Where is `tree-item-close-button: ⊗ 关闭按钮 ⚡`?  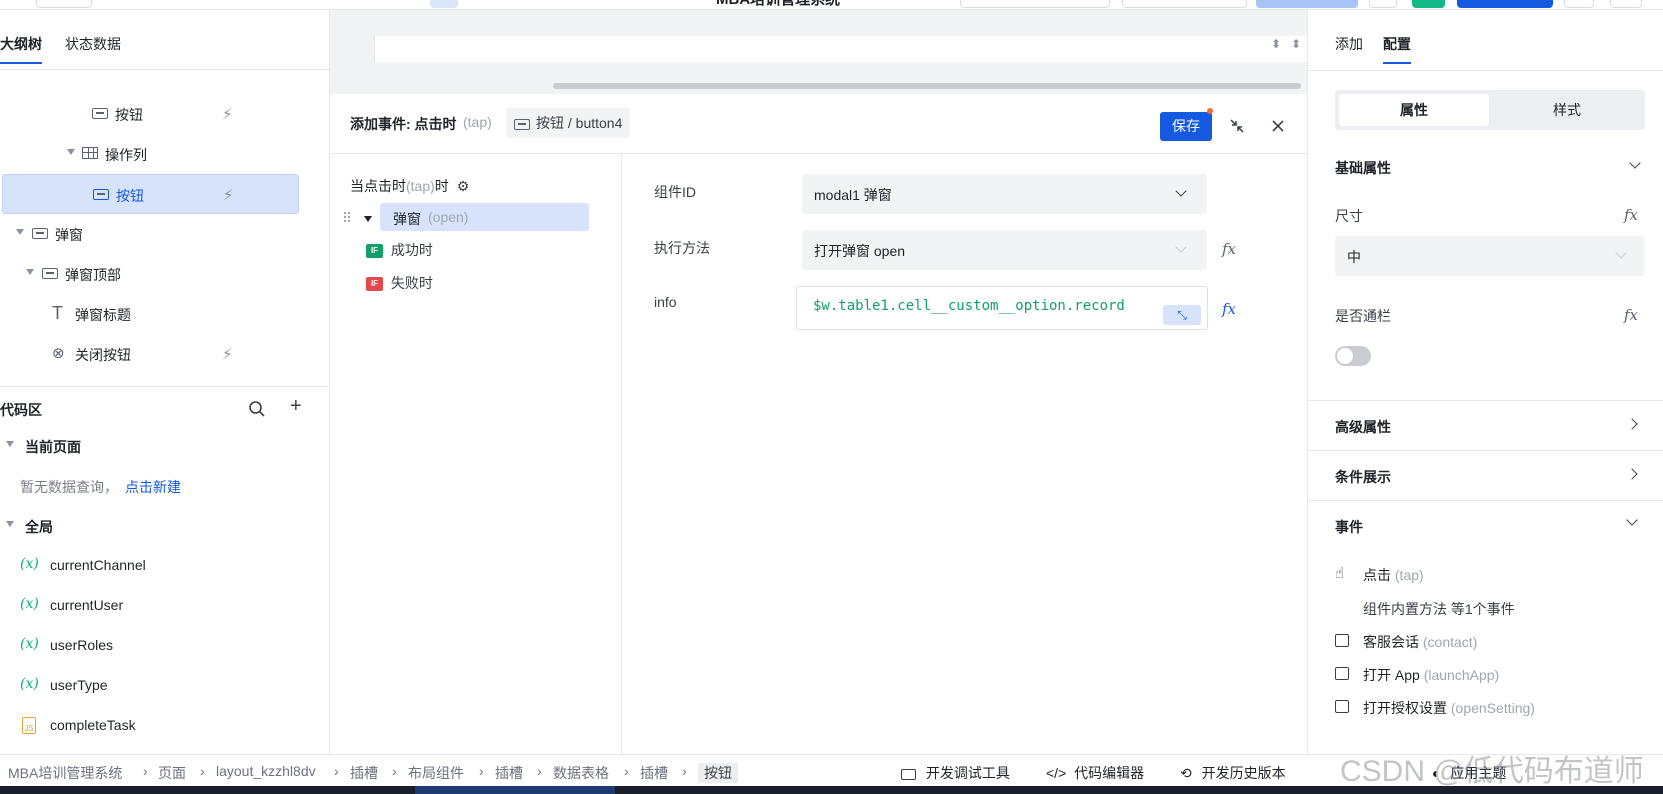
tree-item-close-button: ⊗ 关闭按钮 ⚡ is located at coordinates (165, 354).